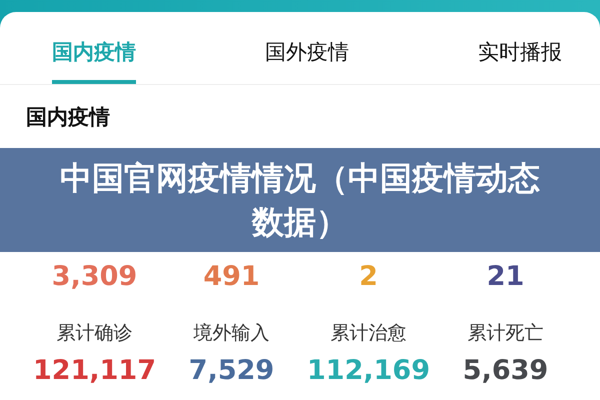 Image resolution: width=600 pixels, height=400 pixels. I want to click on tab: 国外疫情, so click(307, 48).